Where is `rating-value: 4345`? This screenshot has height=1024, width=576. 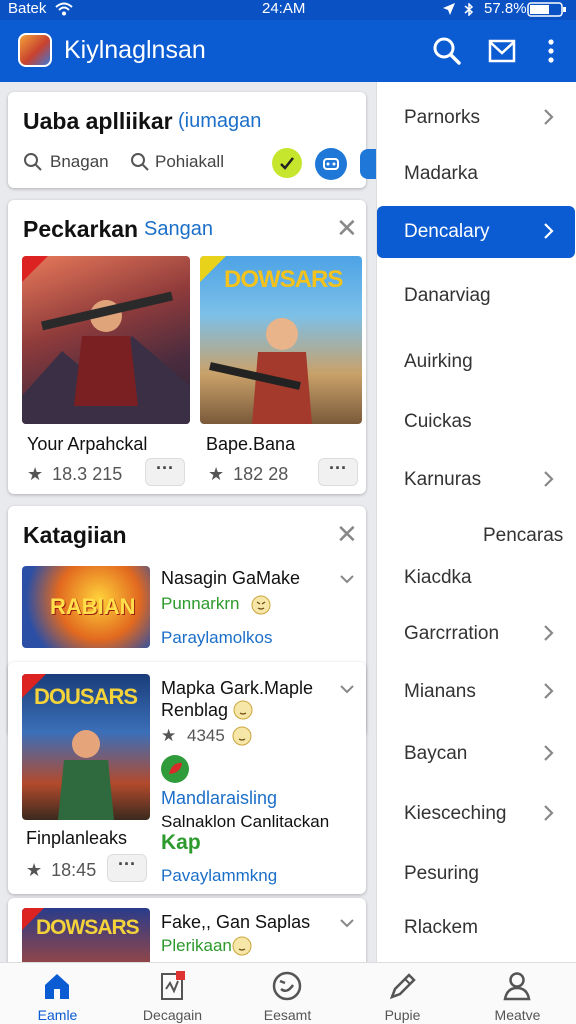
rating-value: 4345 is located at coordinates (205, 735).